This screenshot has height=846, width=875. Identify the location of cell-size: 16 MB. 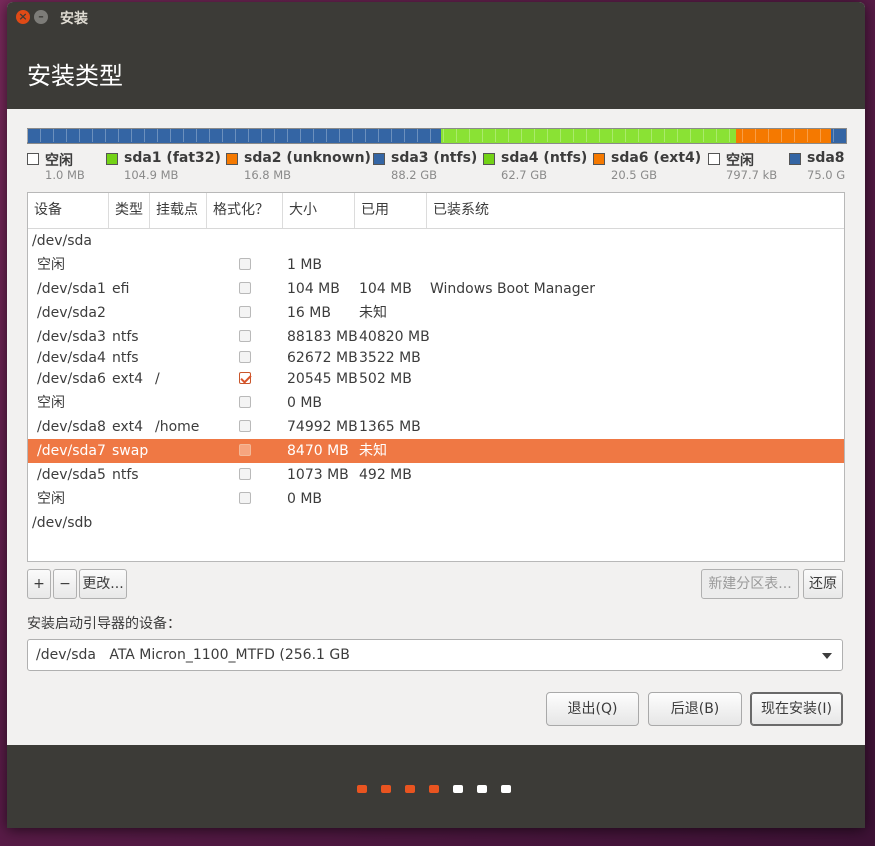
(309, 313).